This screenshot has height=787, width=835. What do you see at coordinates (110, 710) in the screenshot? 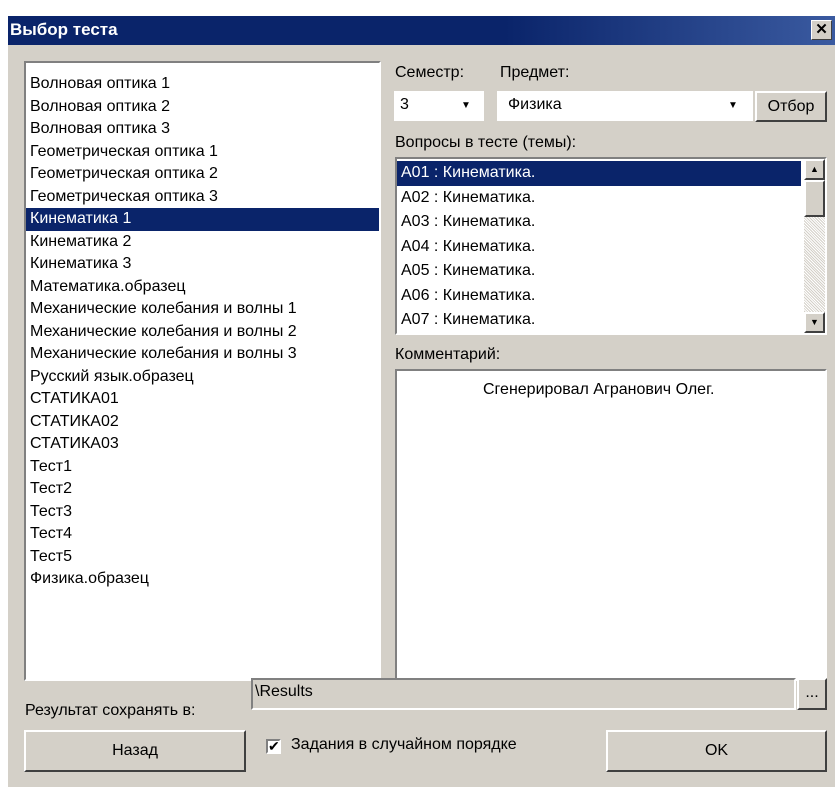
I see `result-label: Результат сохранять в:` at bounding box center [110, 710].